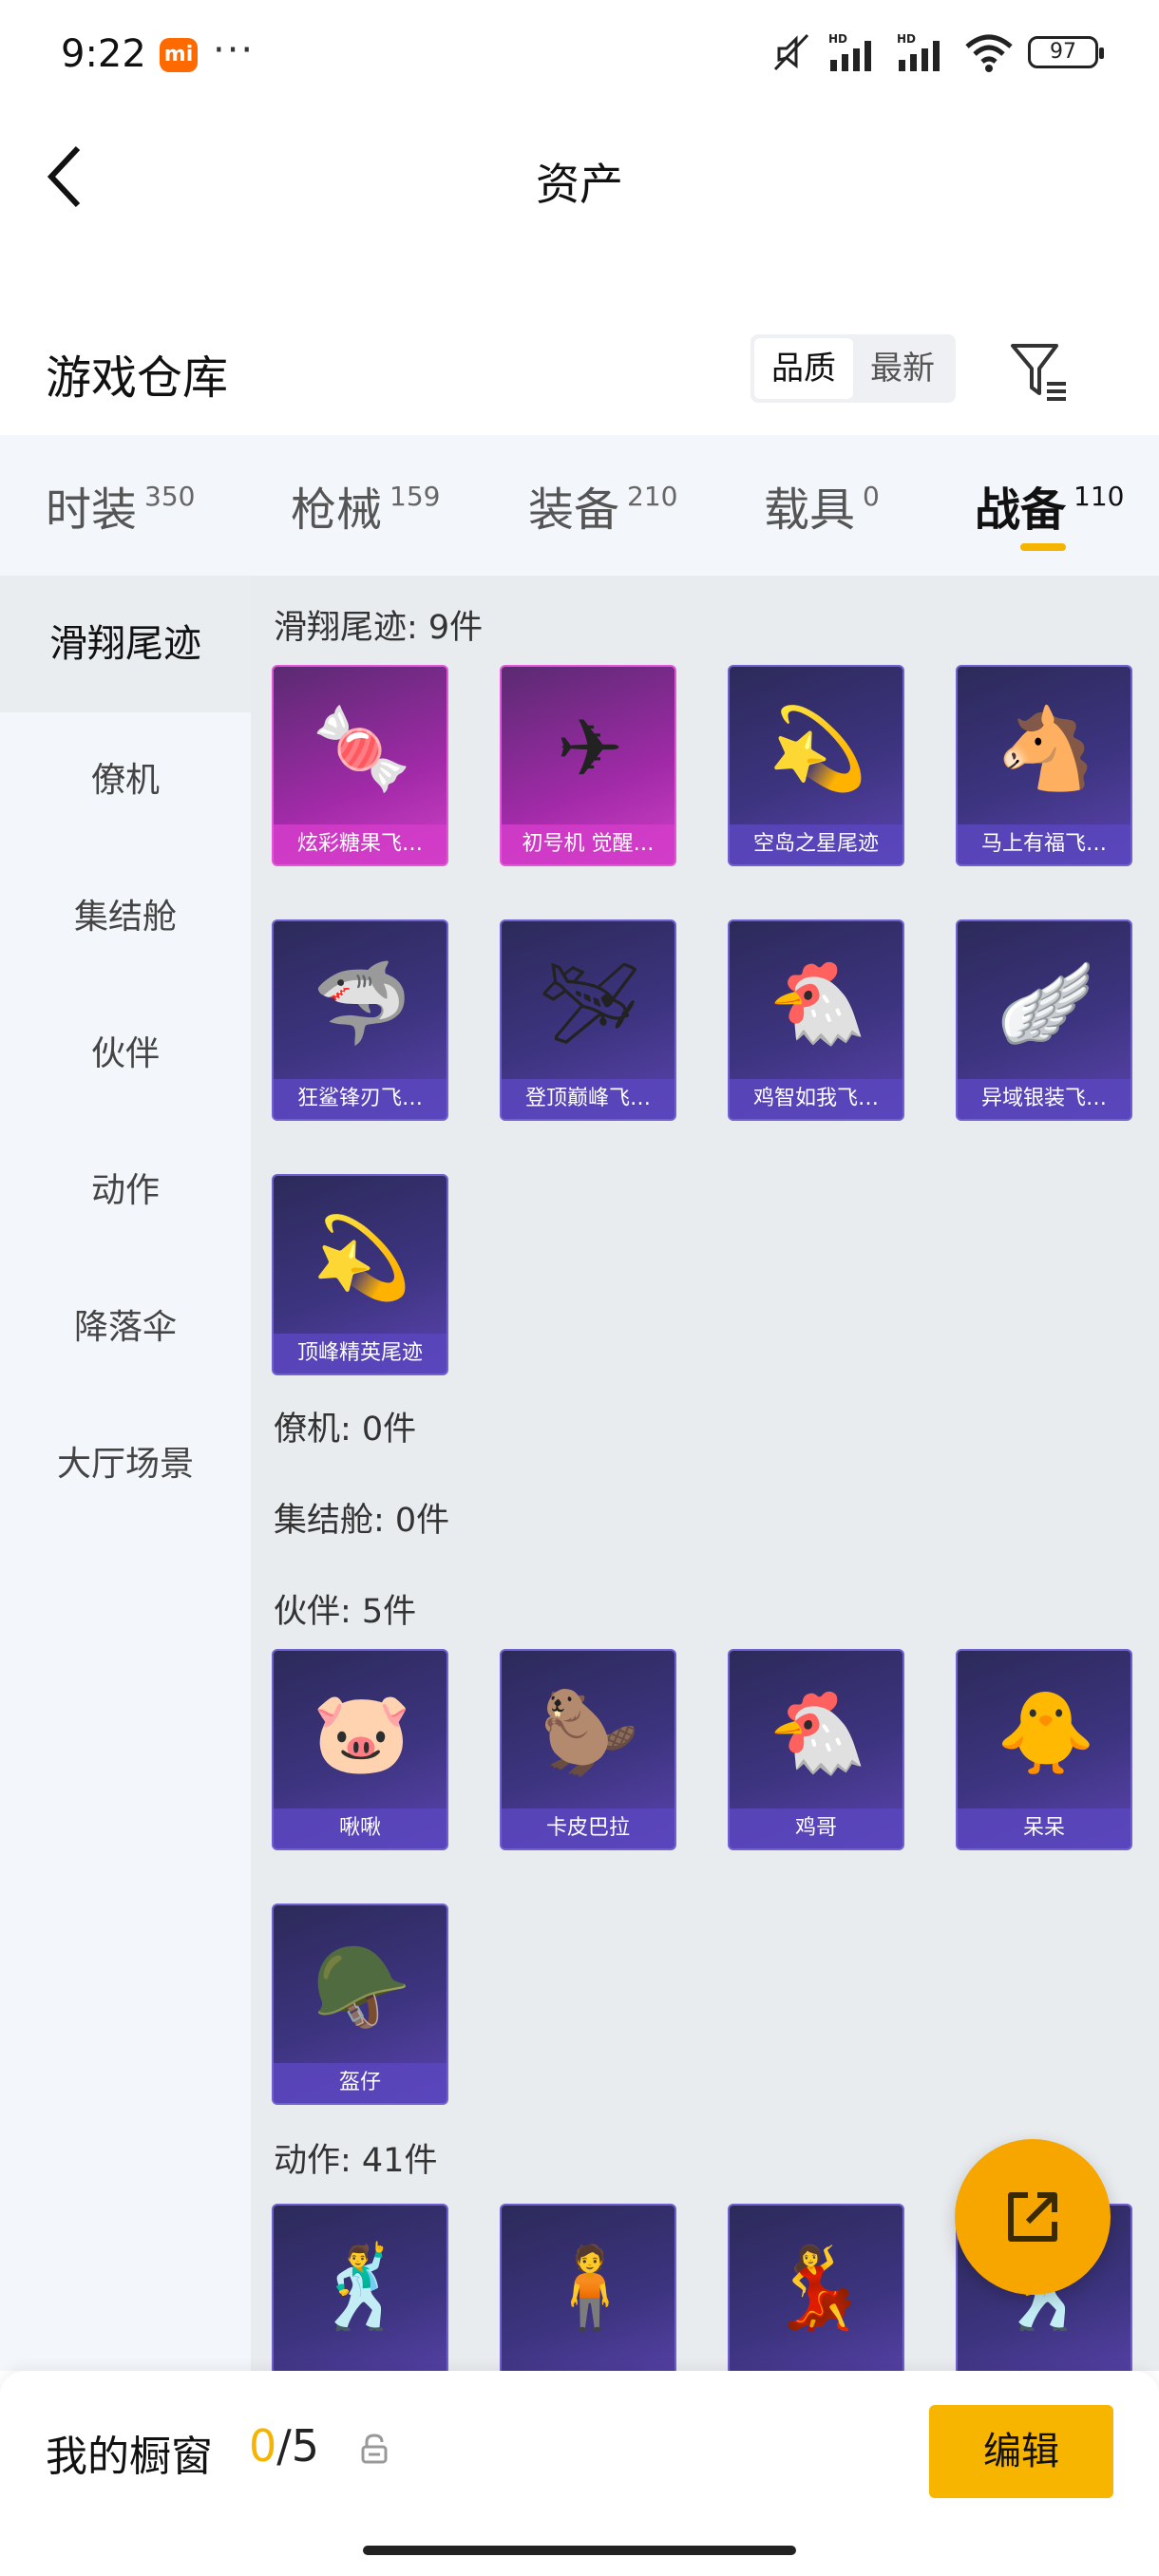  Describe the element at coordinates (362, 748) in the screenshot. I see `item-art-icon: 🍬` at that location.